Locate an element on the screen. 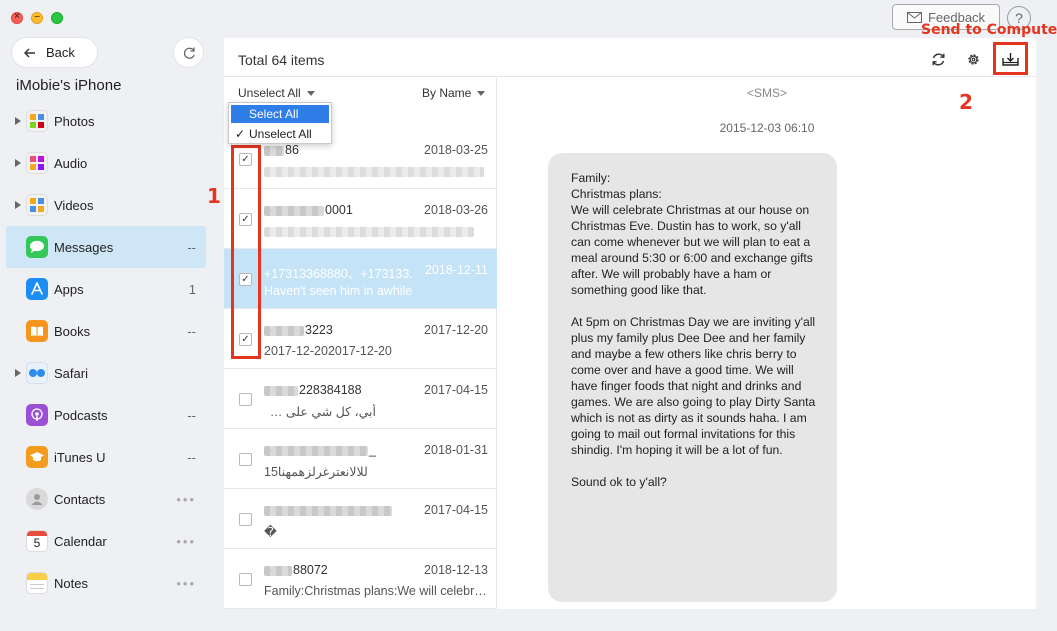 This screenshot has width=1057, height=631. sidebar-item-photos: Photos is located at coordinates (106, 121).